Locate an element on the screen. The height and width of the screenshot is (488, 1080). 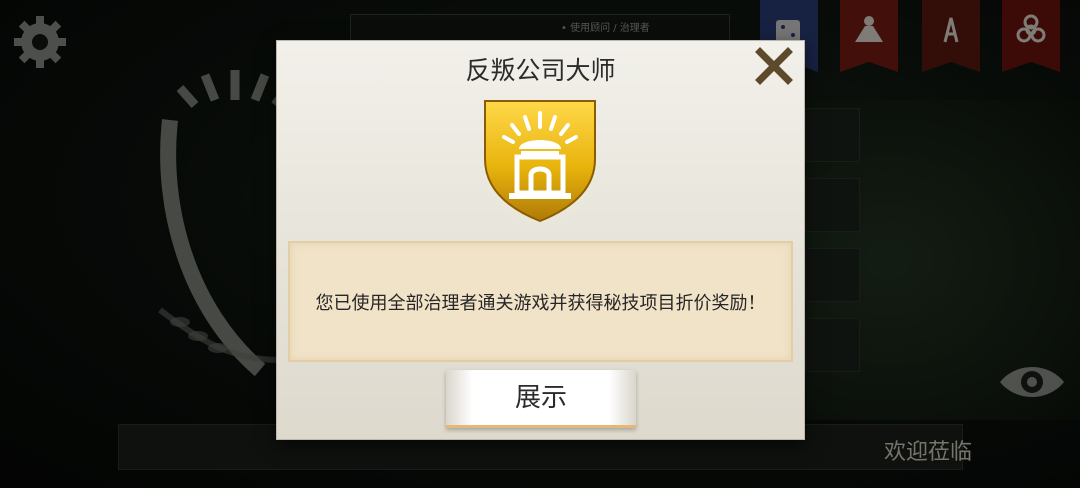
achievement-message: 您已使用全部治理者通关游戏并获得秘技项目折价奖励！ is located at coordinates (540, 303).